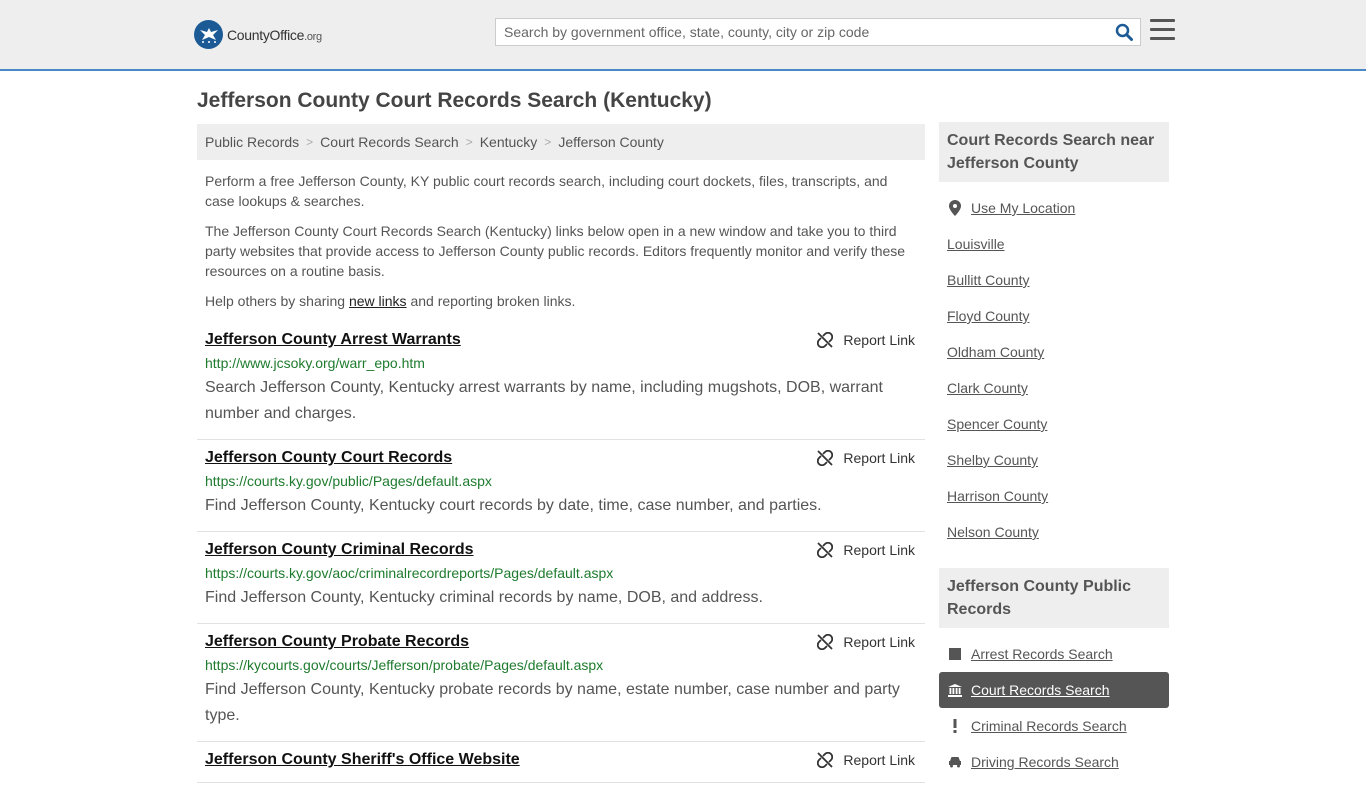 The image size is (1366, 788). Describe the element at coordinates (993, 532) in the screenshot. I see `nearby-link-nelson-county: Nelson County` at that location.